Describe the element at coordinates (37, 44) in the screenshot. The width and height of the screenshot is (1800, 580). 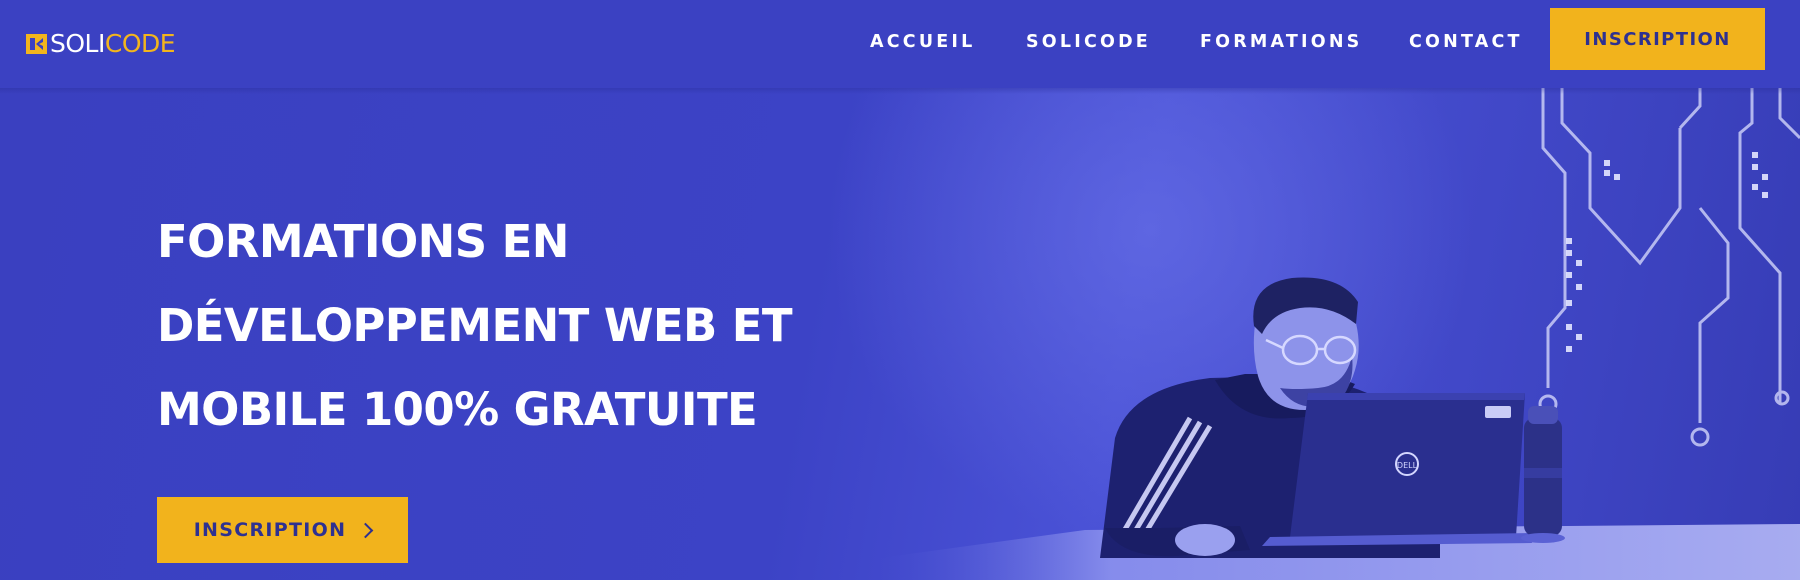
I see `solicode-logo-mark-icon` at that location.